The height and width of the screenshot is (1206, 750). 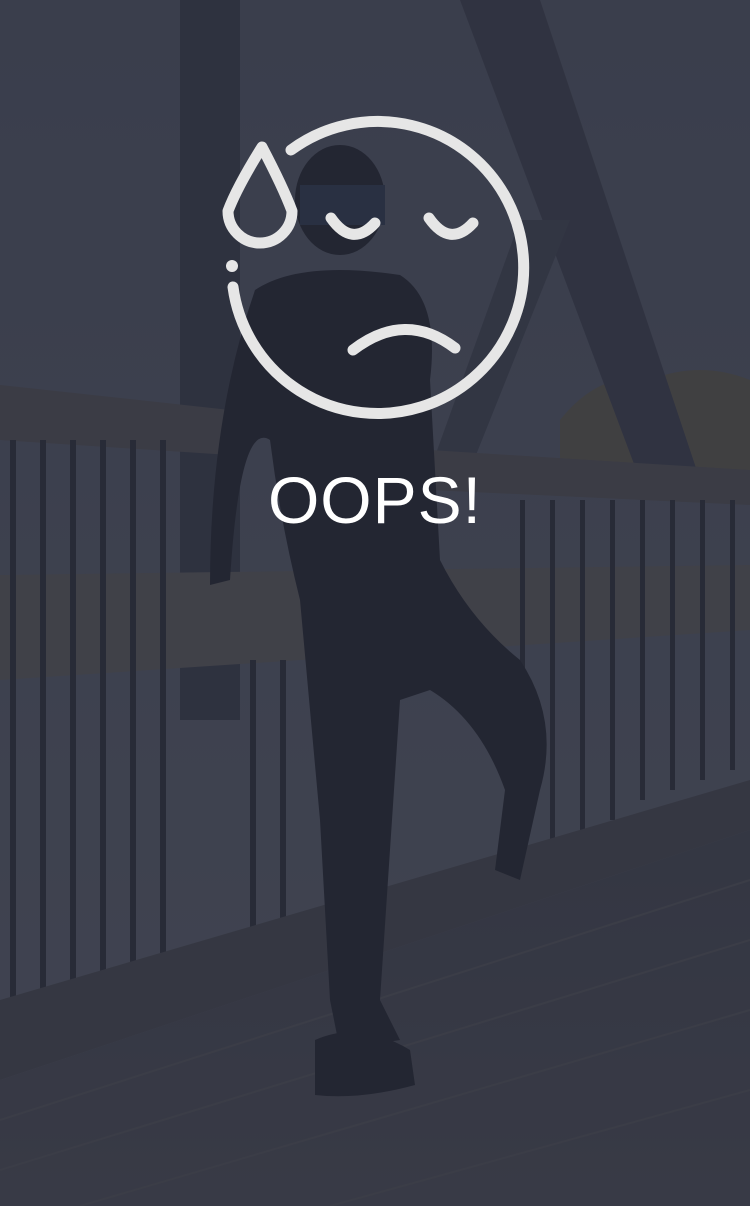 What do you see at coordinates (376, 267) in the screenshot?
I see `sad-face-sweat-icon` at bounding box center [376, 267].